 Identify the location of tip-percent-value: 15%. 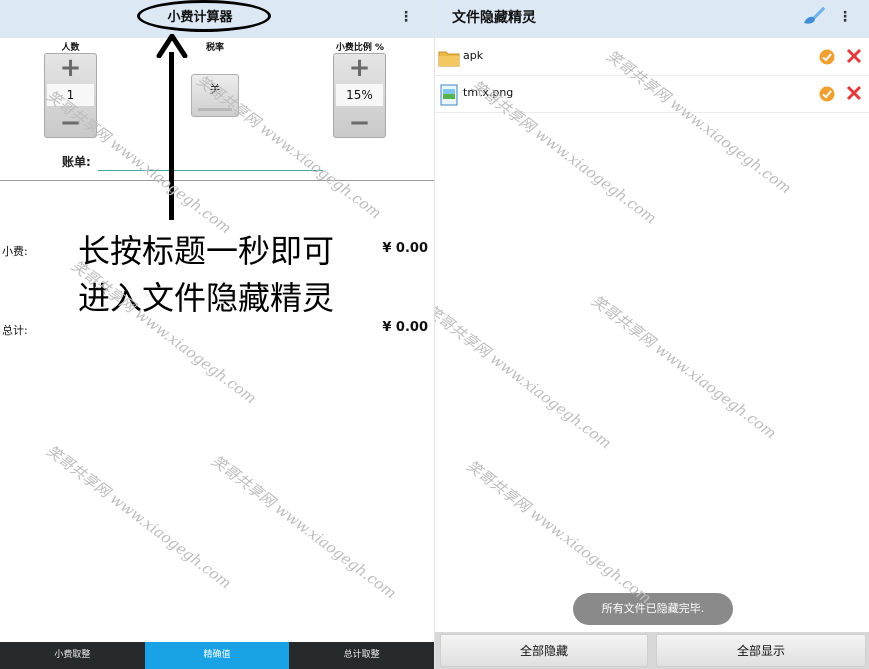
(359, 95).